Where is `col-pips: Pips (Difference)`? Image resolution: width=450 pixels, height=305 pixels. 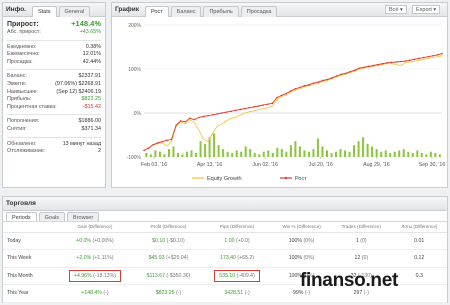
col-pips: Pips (Difference) is located at coordinates (237, 227).